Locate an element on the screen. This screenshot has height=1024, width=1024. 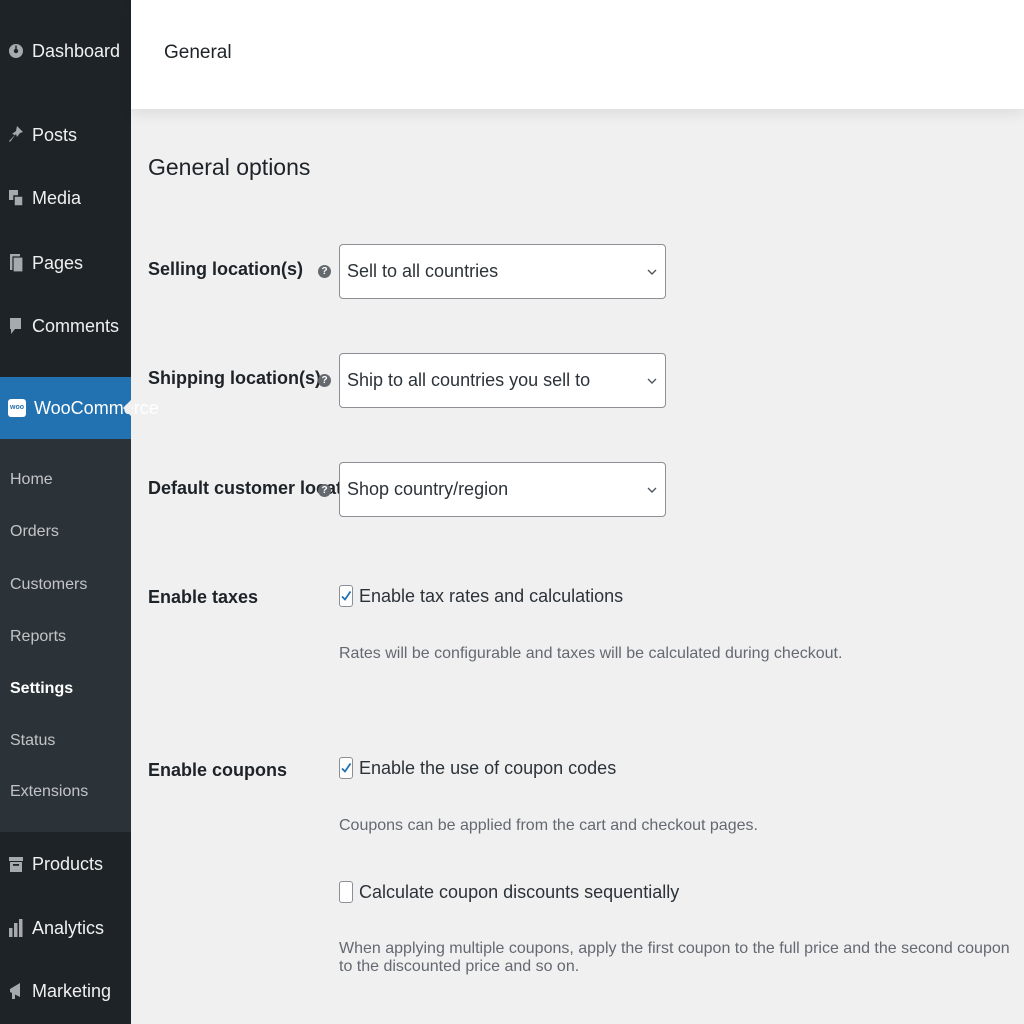
submenu-item-home: Home is located at coordinates (31, 480).